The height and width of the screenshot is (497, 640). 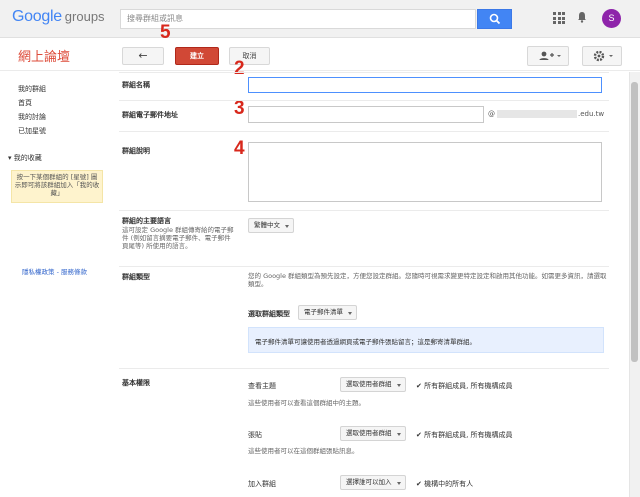 What do you see at coordinates (25, 103) in the screenshot?
I see `sidebar-item-home: 首頁` at bounding box center [25, 103].